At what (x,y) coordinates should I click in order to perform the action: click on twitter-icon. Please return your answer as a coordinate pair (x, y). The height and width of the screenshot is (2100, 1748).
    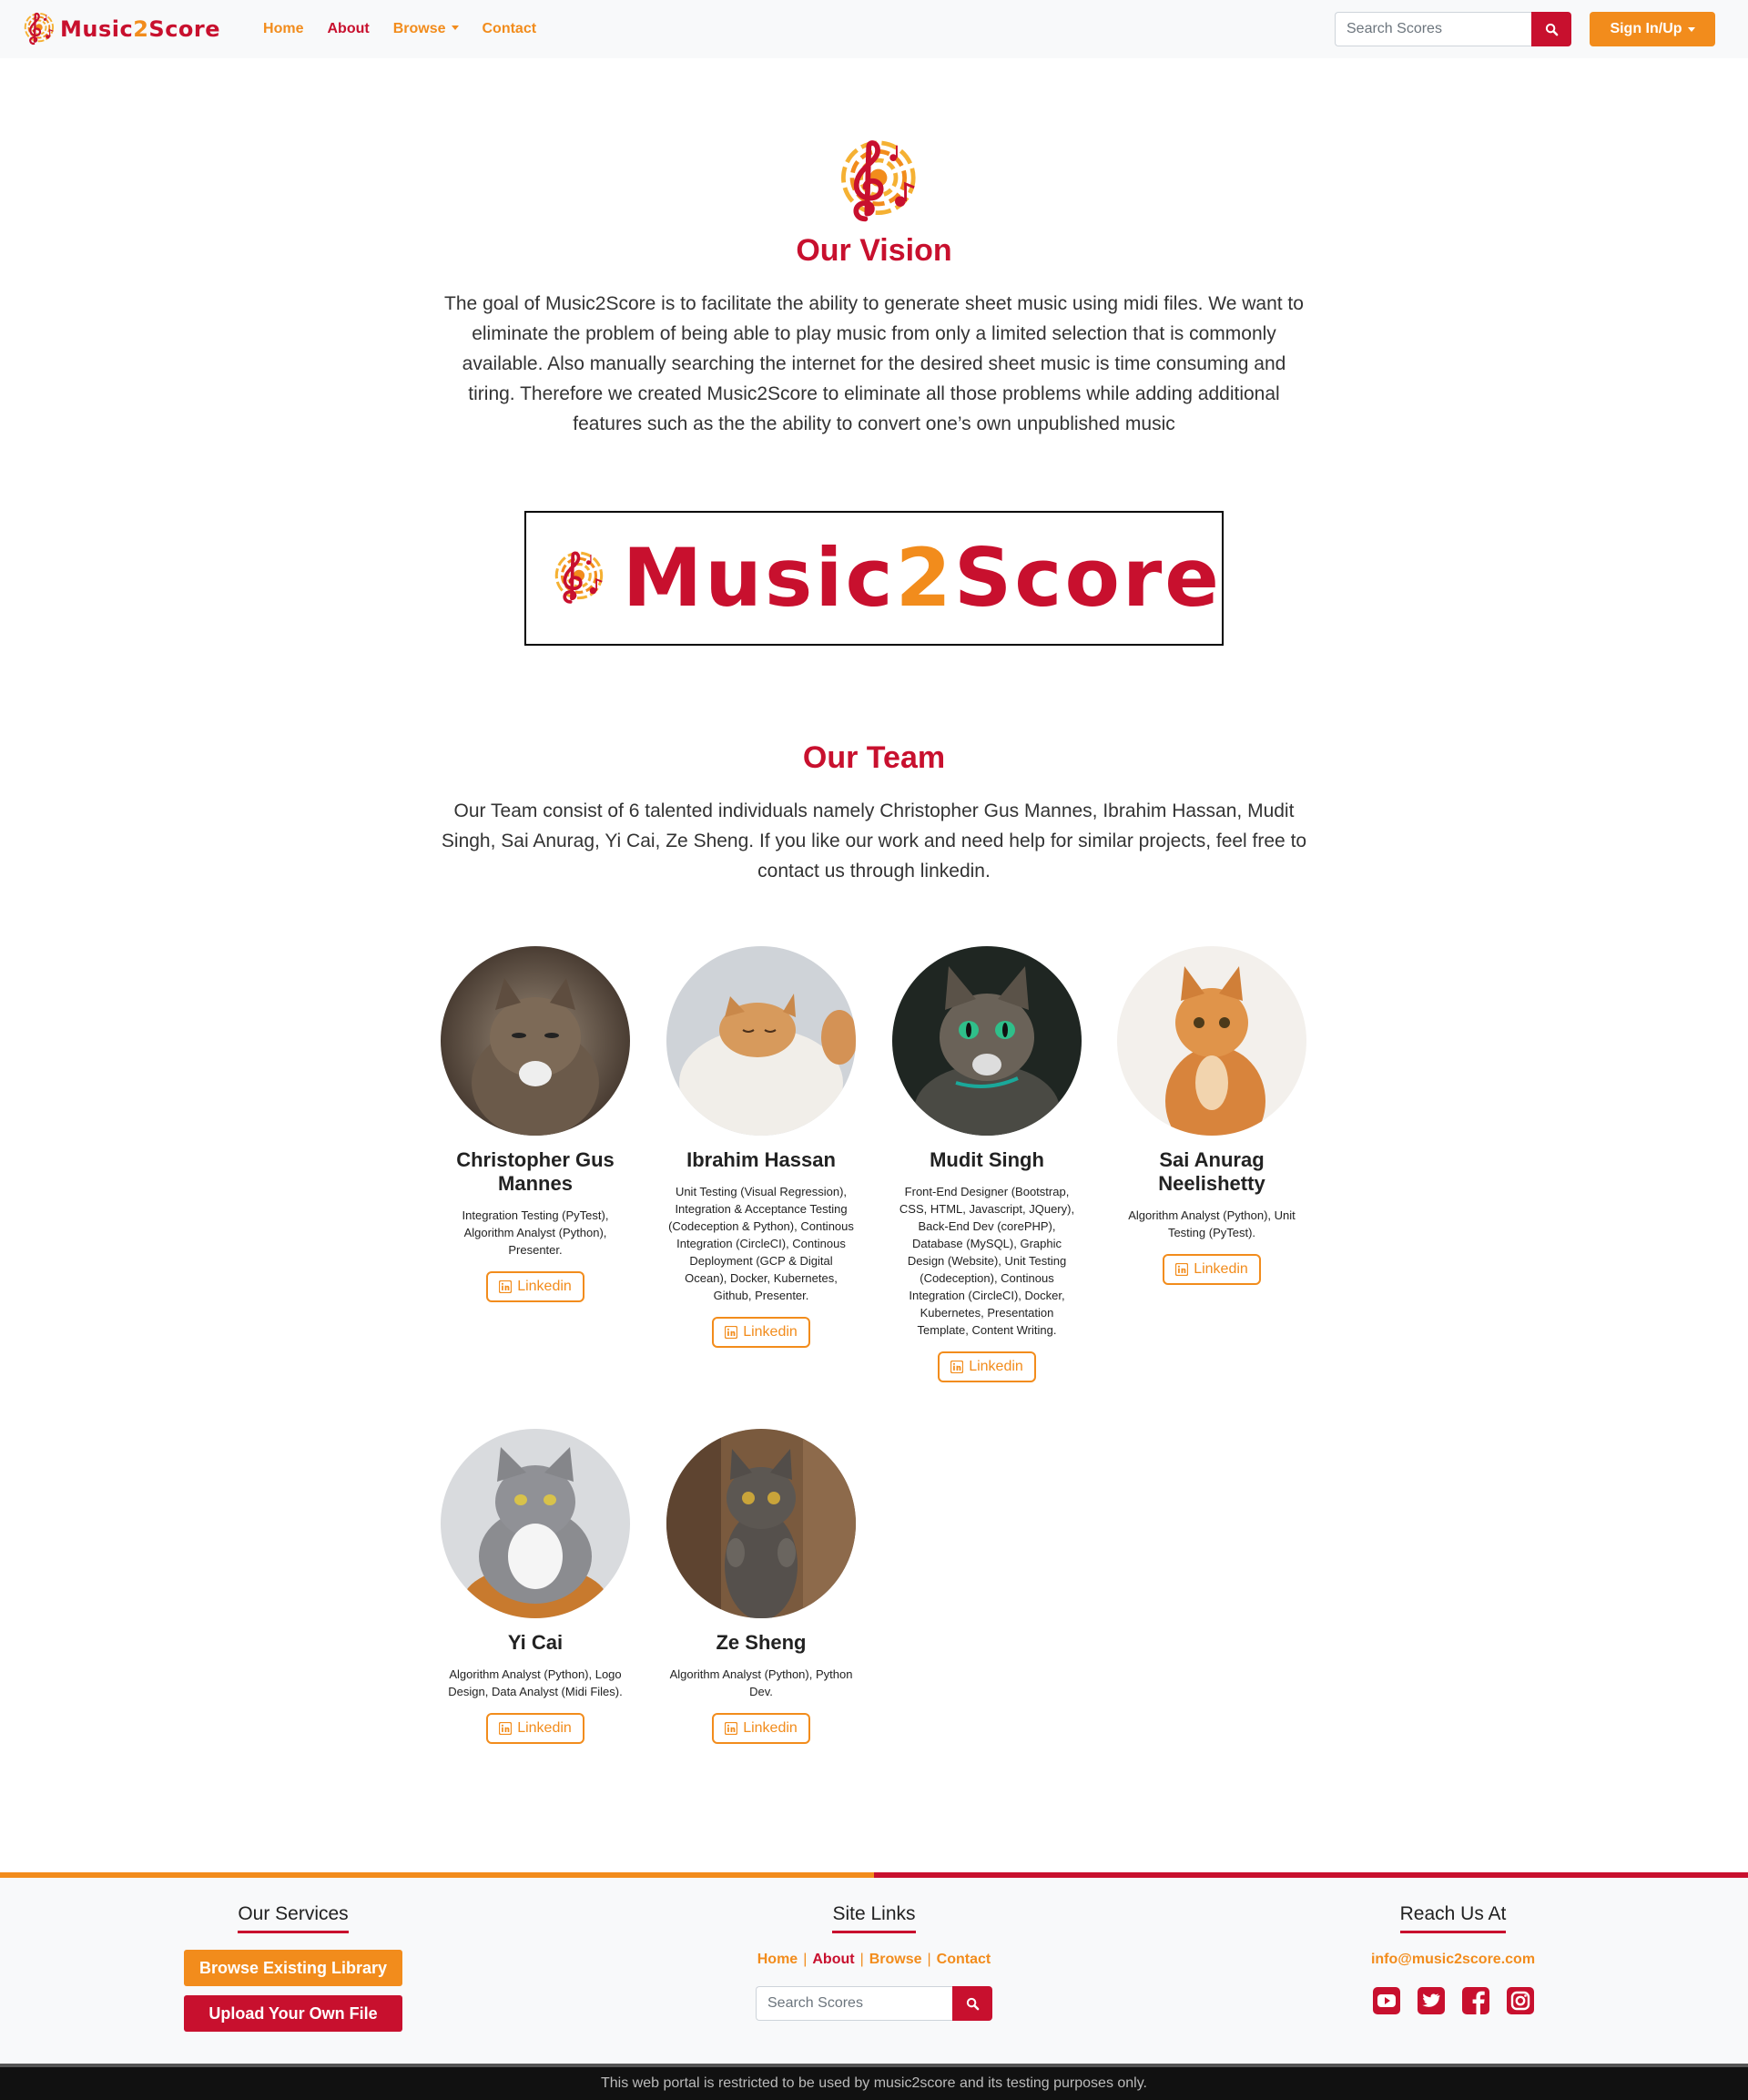
    Looking at the image, I should click on (1431, 2000).